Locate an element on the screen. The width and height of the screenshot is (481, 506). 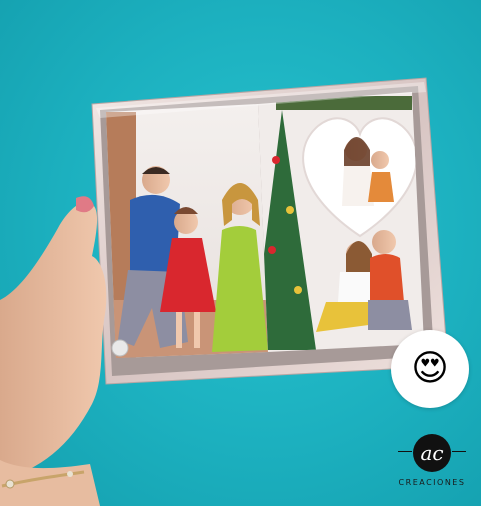
logo-monogram: ac is located at coordinates (432, 453).